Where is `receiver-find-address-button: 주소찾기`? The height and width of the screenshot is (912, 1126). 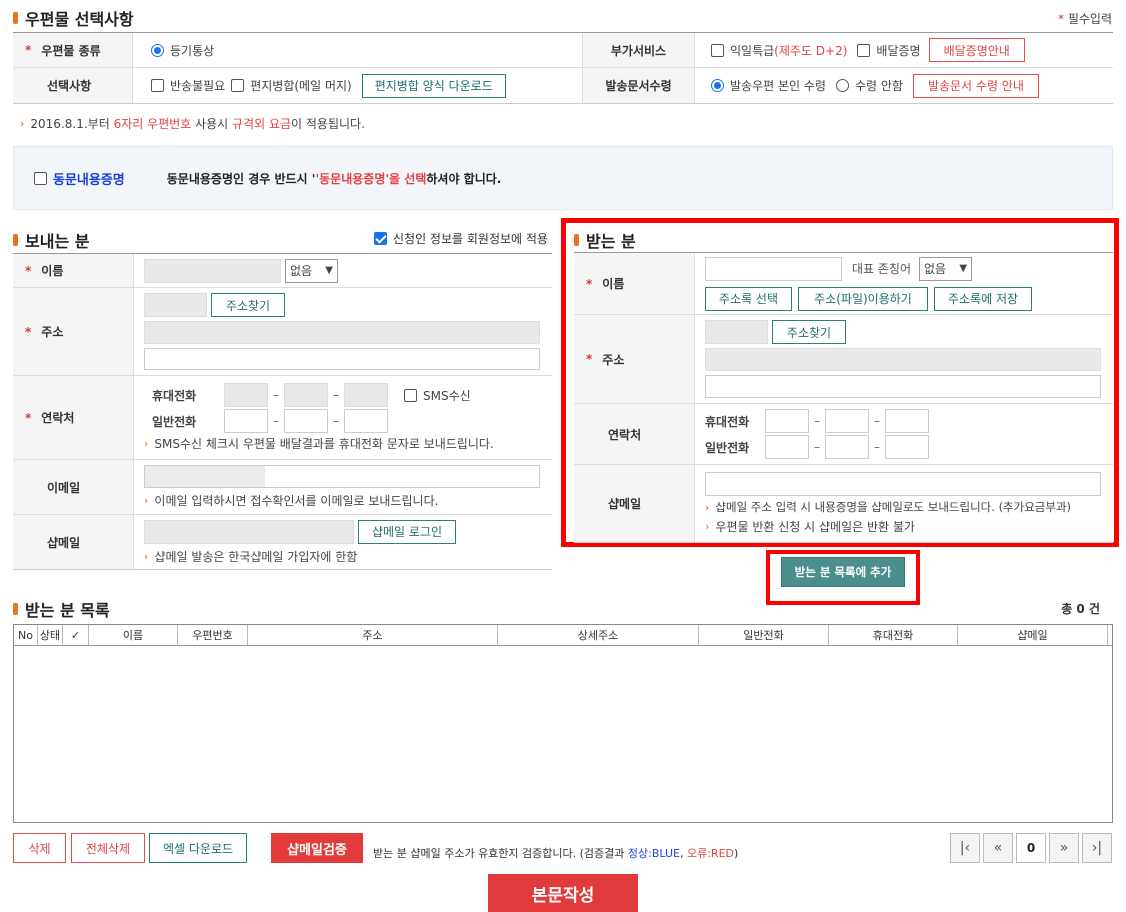
receiver-find-address-button: 주소찾기 is located at coordinates (809, 332).